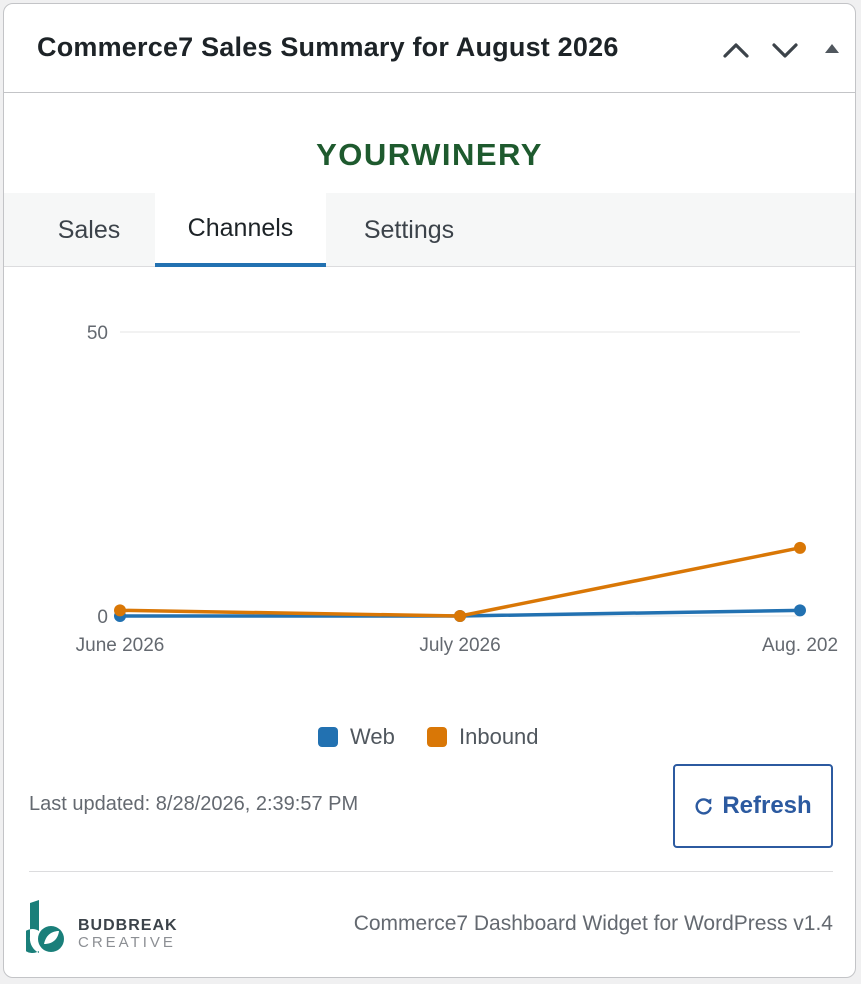 This screenshot has height=984, width=861. What do you see at coordinates (127, 942) in the screenshot?
I see `logo-text-creative: CREATIVE` at bounding box center [127, 942].